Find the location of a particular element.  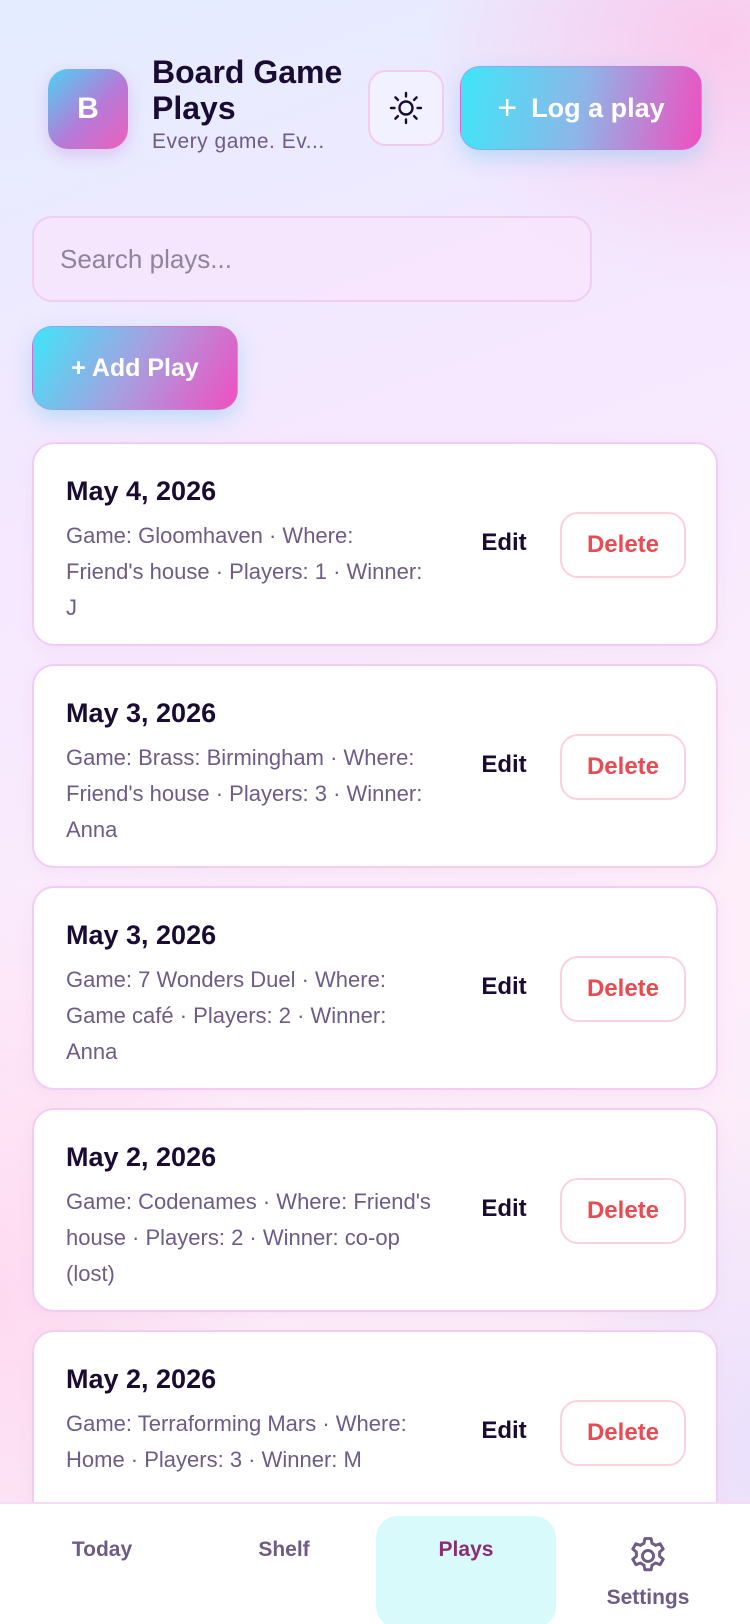

theme-toggle-button is located at coordinates (406, 108).